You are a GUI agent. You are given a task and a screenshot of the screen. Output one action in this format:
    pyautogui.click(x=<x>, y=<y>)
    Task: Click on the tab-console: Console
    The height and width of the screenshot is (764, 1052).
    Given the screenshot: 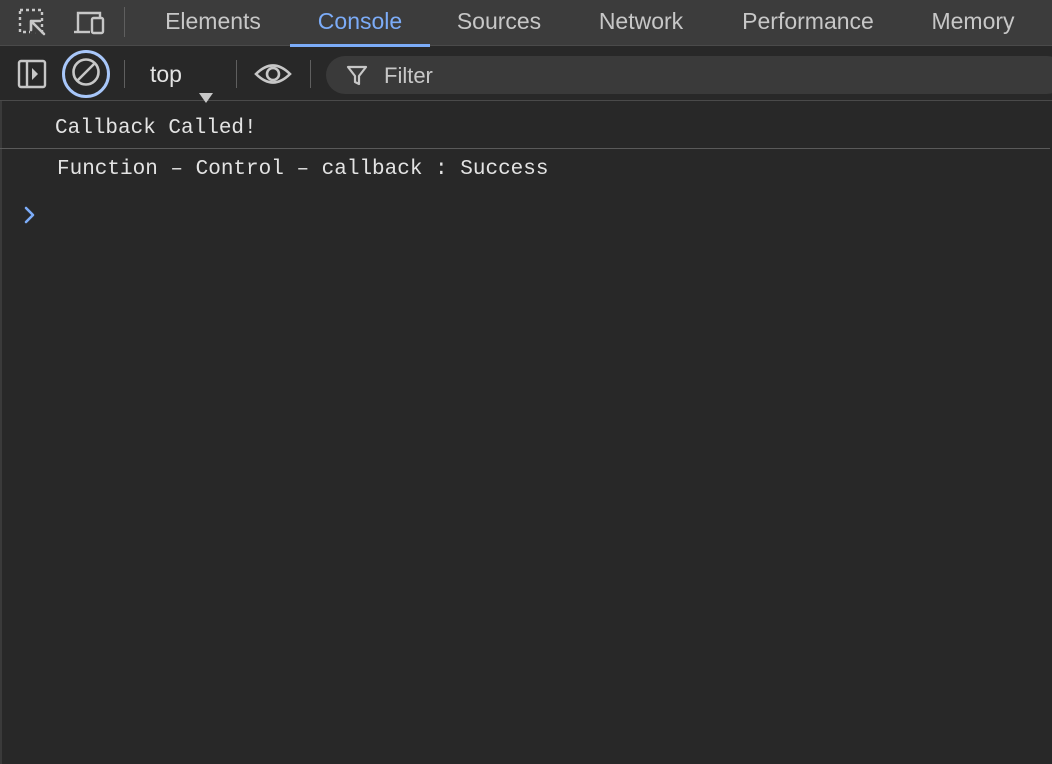 What is the action you would take?
    pyautogui.click(x=360, y=23)
    